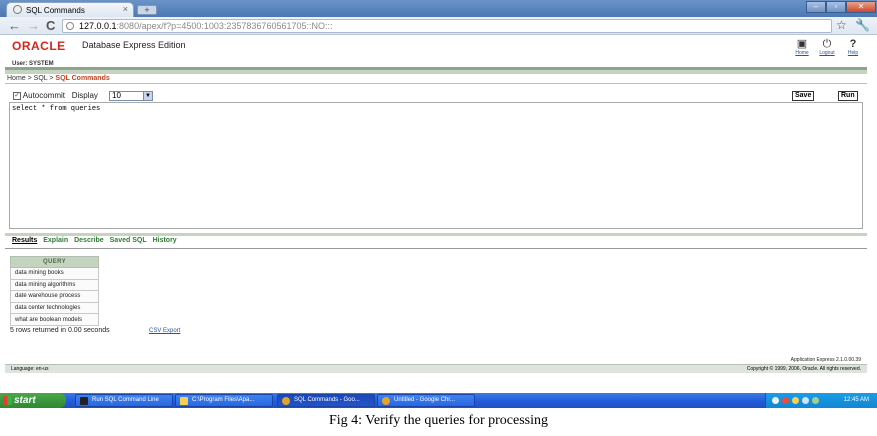 This screenshot has height=436, width=877. Describe the element at coordinates (84, 401) in the screenshot. I see `terminal-icon` at that location.